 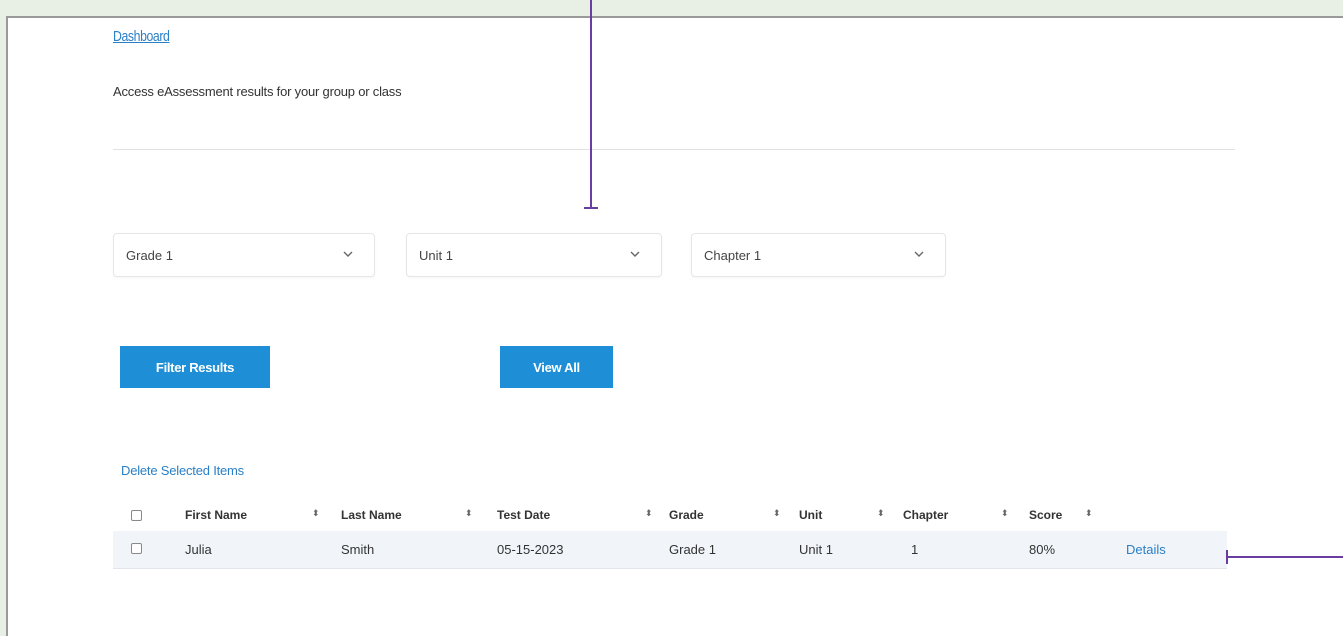 What do you see at coordinates (530, 549) in the screenshot?
I see `cell-test-date: 05-15-2023` at bounding box center [530, 549].